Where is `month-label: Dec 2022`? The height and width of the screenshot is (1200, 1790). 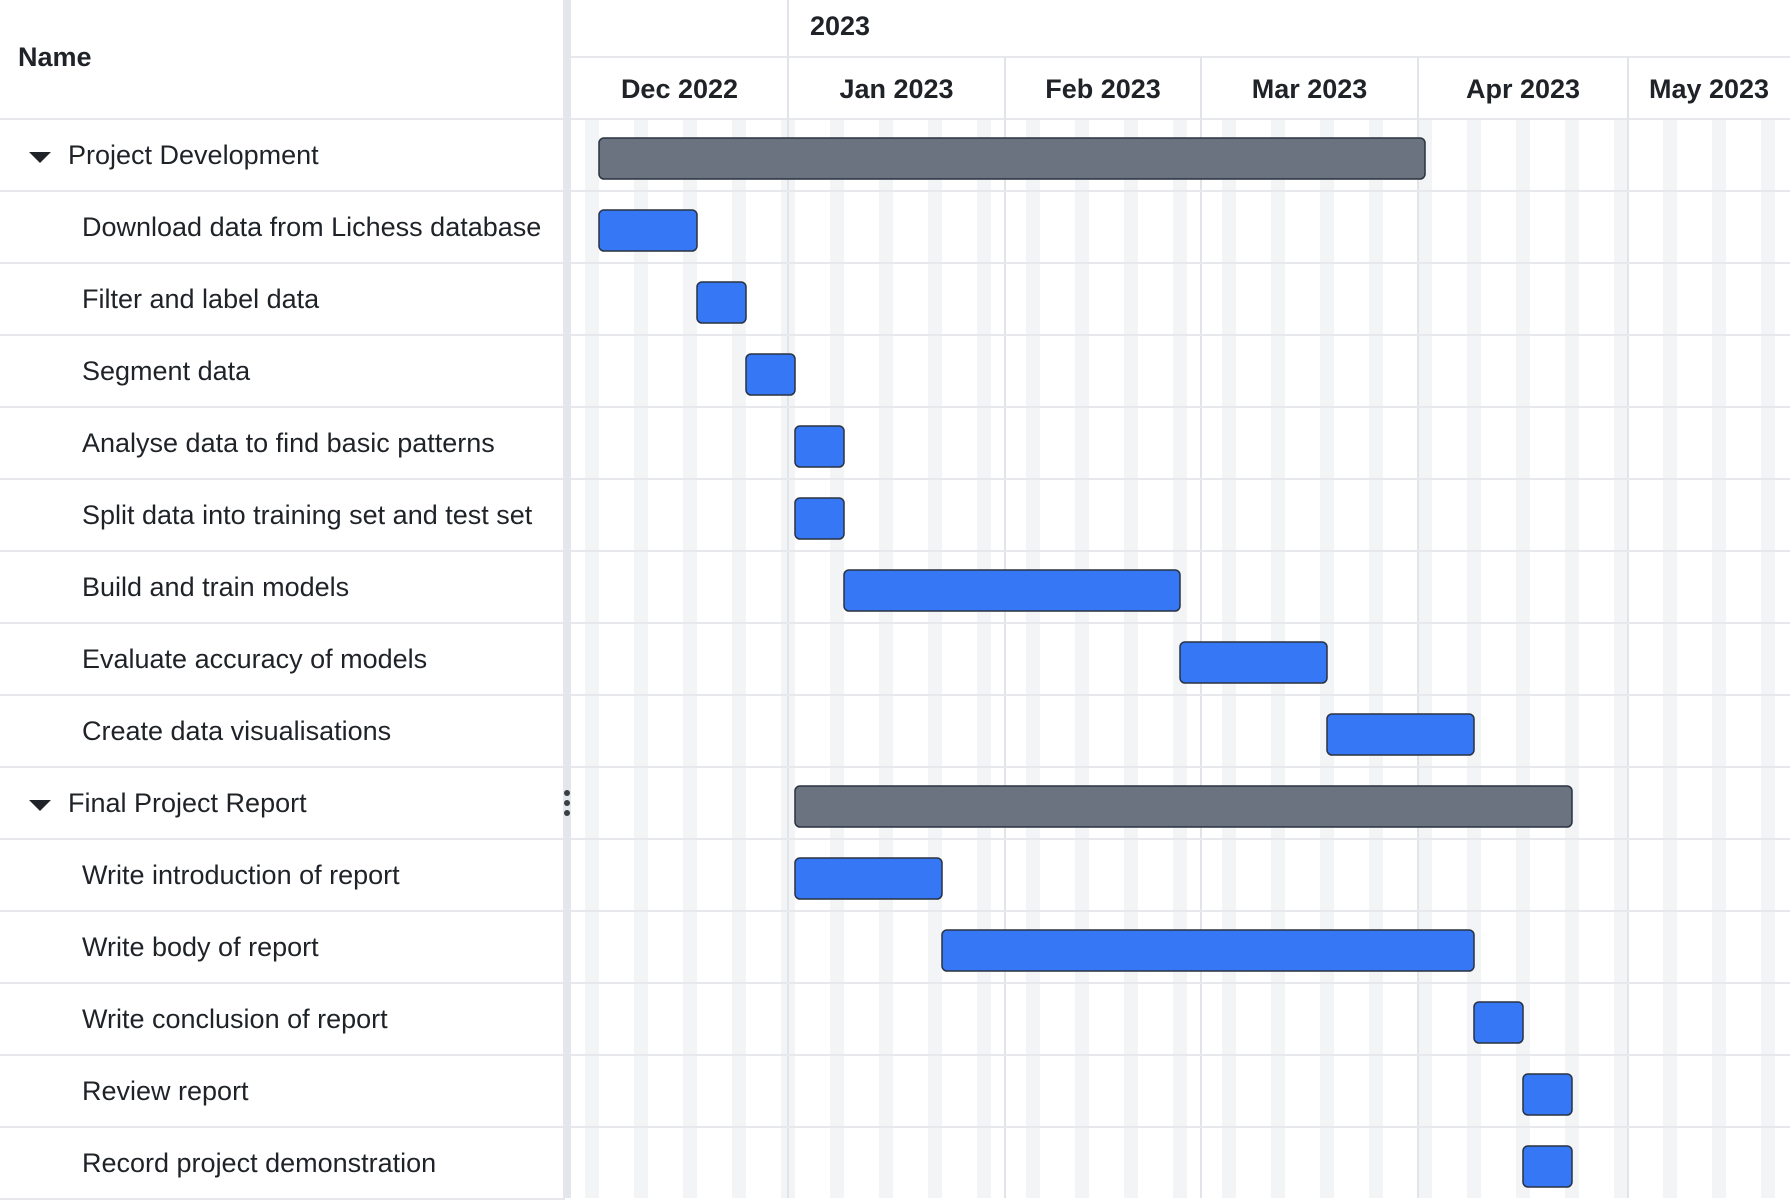 month-label: Dec 2022 is located at coordinates (679, 89).